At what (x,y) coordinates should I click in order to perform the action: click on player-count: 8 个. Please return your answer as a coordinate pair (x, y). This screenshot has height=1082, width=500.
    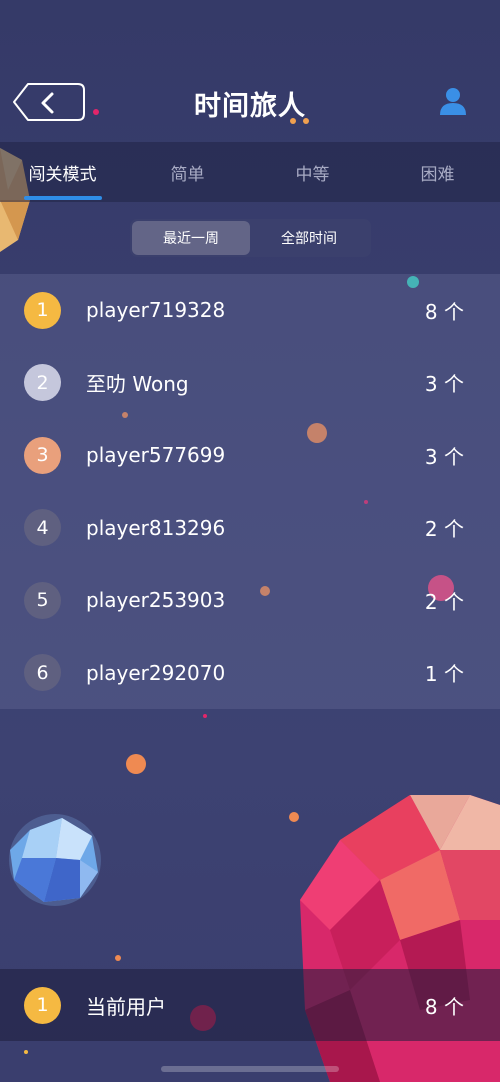
    Looking at the image, I should click on (444, 311).